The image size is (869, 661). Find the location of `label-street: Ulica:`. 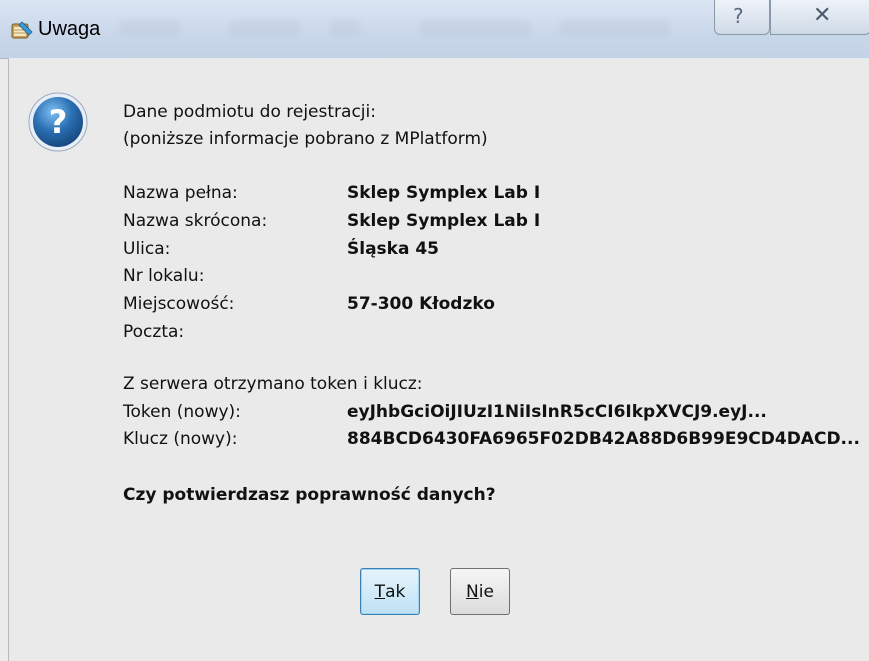

label-street: Ulica: is located at coordinates (147, 249).